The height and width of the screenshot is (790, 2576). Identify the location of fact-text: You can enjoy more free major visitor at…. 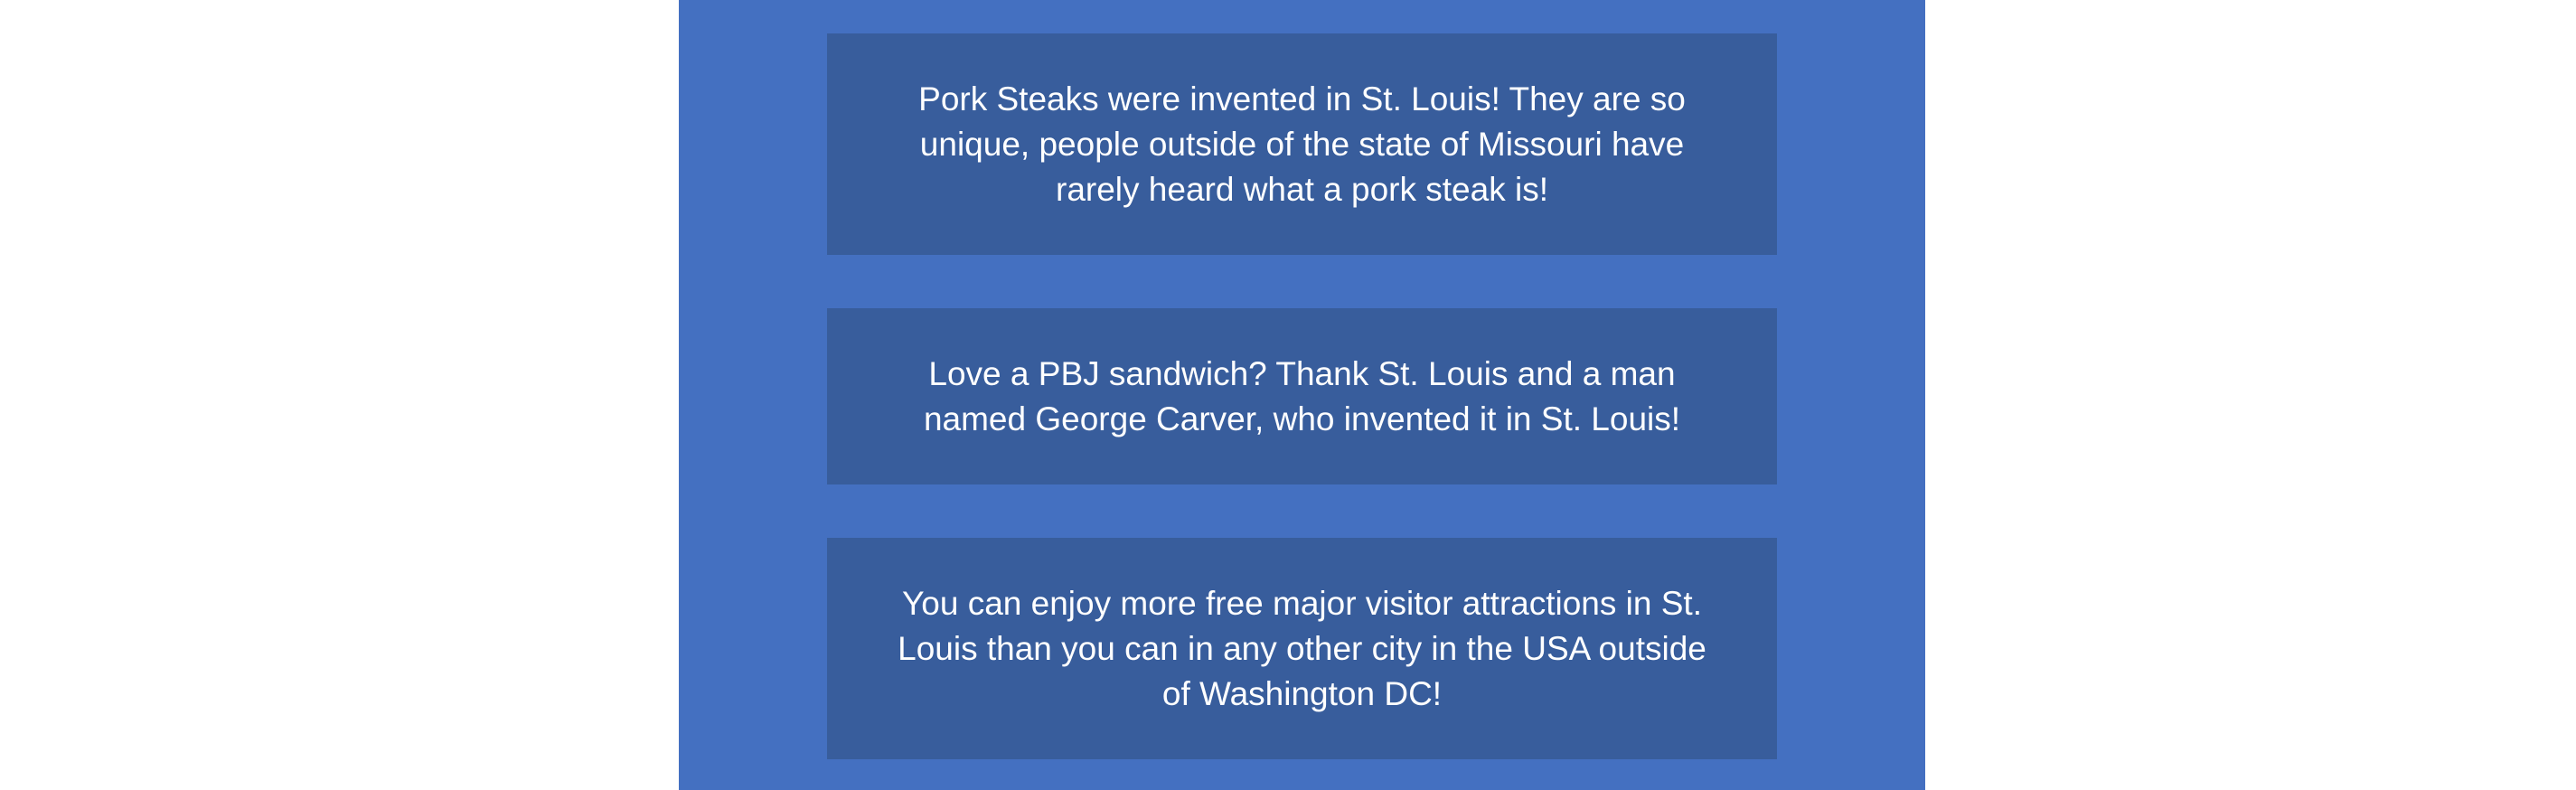
(1302, 648).